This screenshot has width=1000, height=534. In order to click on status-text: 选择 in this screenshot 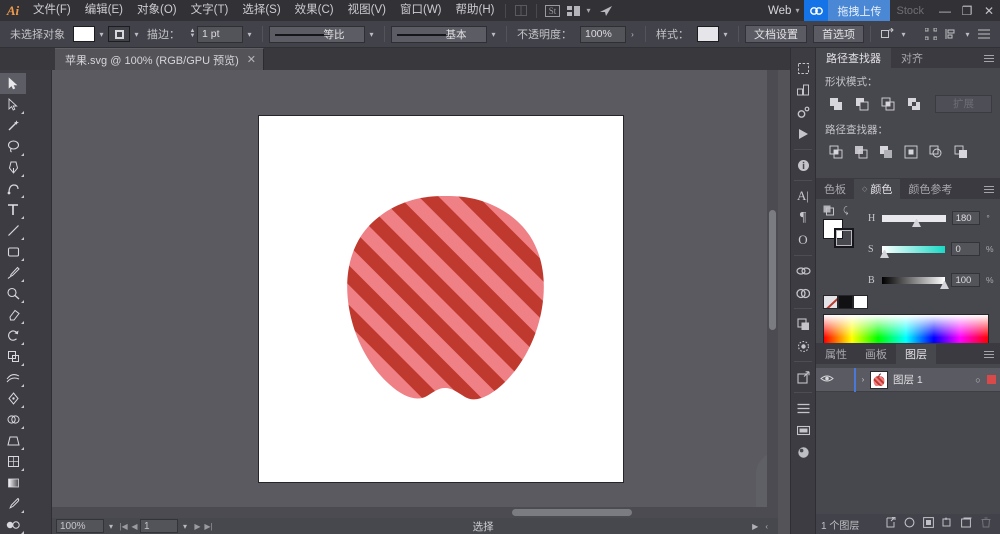, I will do `click(483, 526)`.